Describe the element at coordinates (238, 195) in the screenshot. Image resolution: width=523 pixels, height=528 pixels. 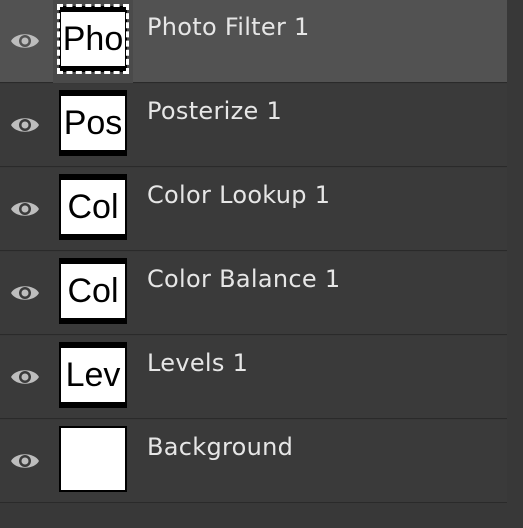
I see `layer-name: Color Lookup 1` at that location.